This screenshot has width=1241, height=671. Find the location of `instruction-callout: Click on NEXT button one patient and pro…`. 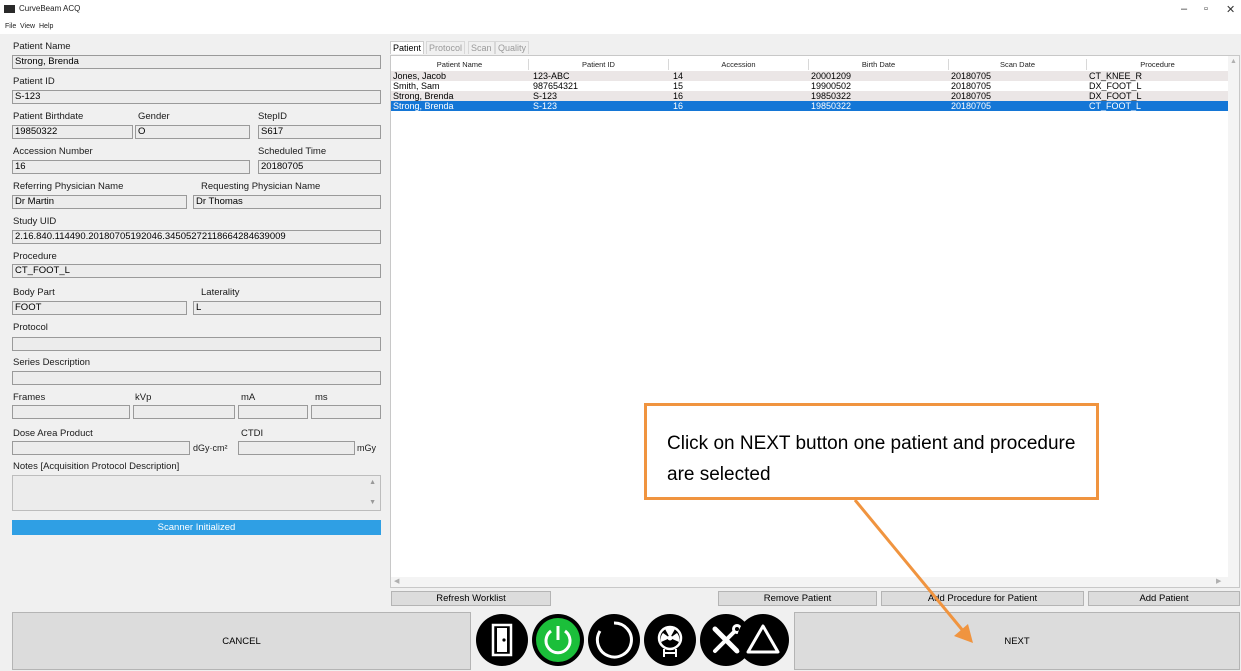

instruction-callout: Click on NEXT button one patient and pro… is located at coordinates (871, 451).